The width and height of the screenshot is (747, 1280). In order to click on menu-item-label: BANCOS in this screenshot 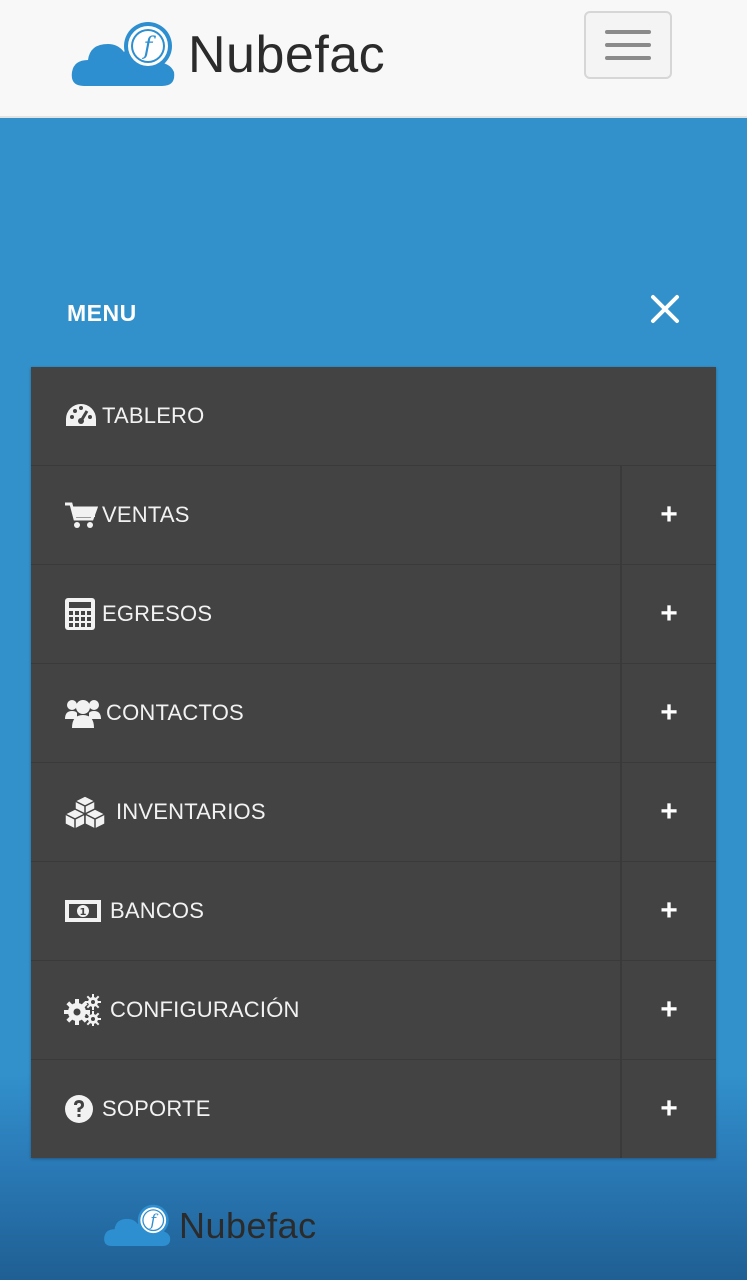, I will do `click(157, 910)`.